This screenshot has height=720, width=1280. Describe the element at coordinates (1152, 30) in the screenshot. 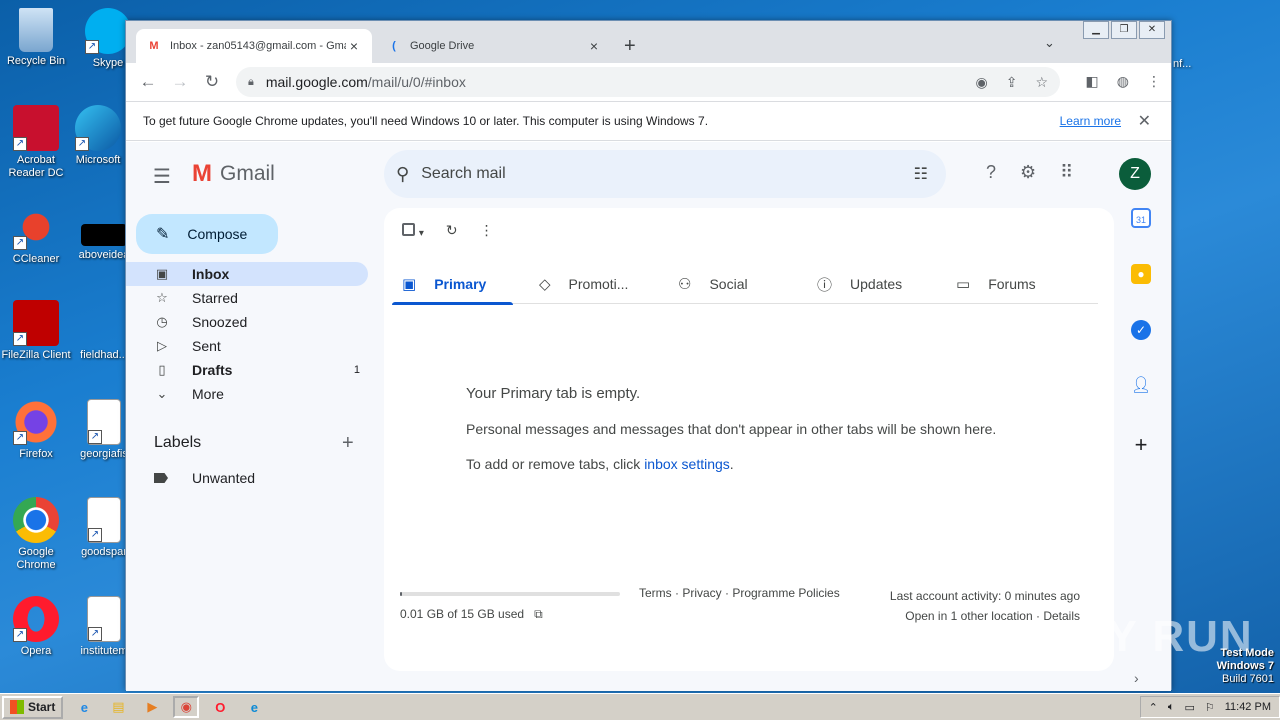

I see `close-window-button: ✕` at that location.